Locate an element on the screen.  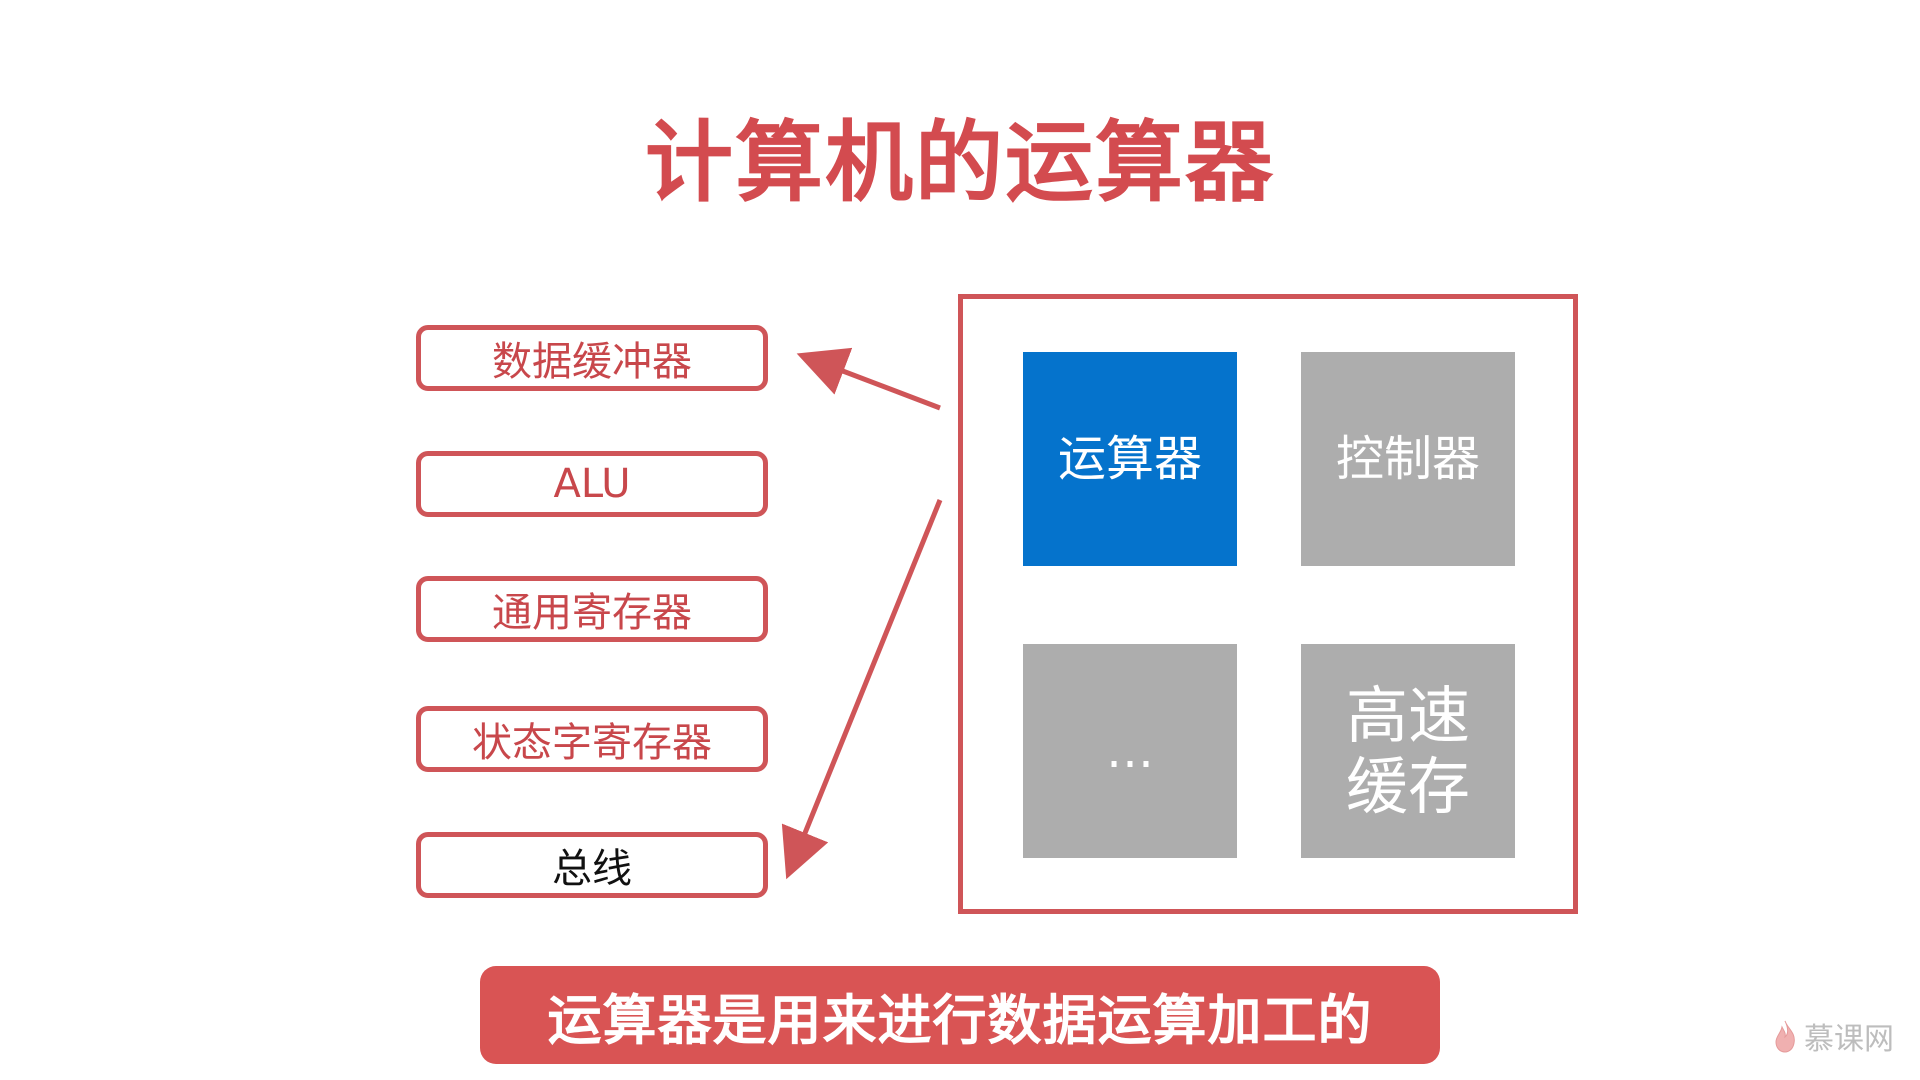
flame-icon is located at coordinates (1785, 1036).